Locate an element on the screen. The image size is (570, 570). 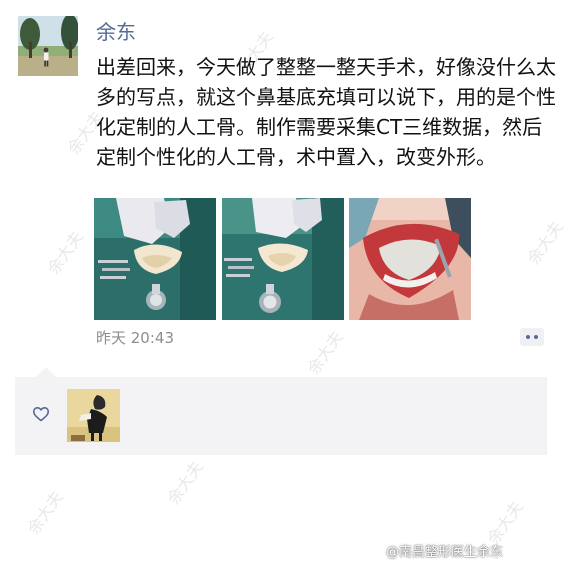
likes-panel-pointer is located at coordinates (46, 372).